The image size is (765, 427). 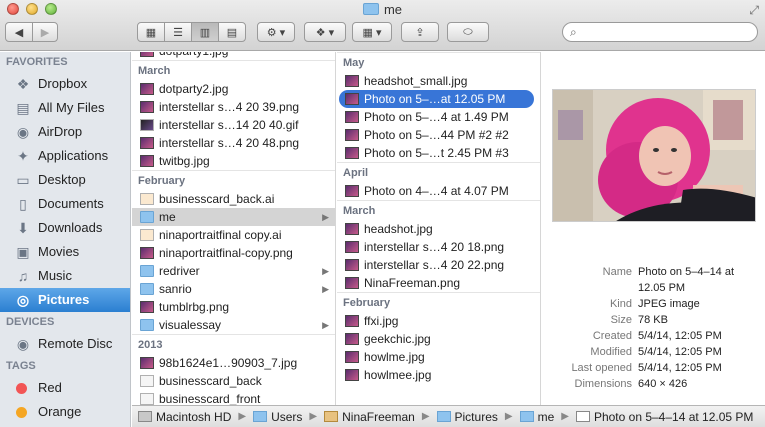 I want to click on sidebar-item-downloads: ⬇ Downloads, so click(x=65, y=228).